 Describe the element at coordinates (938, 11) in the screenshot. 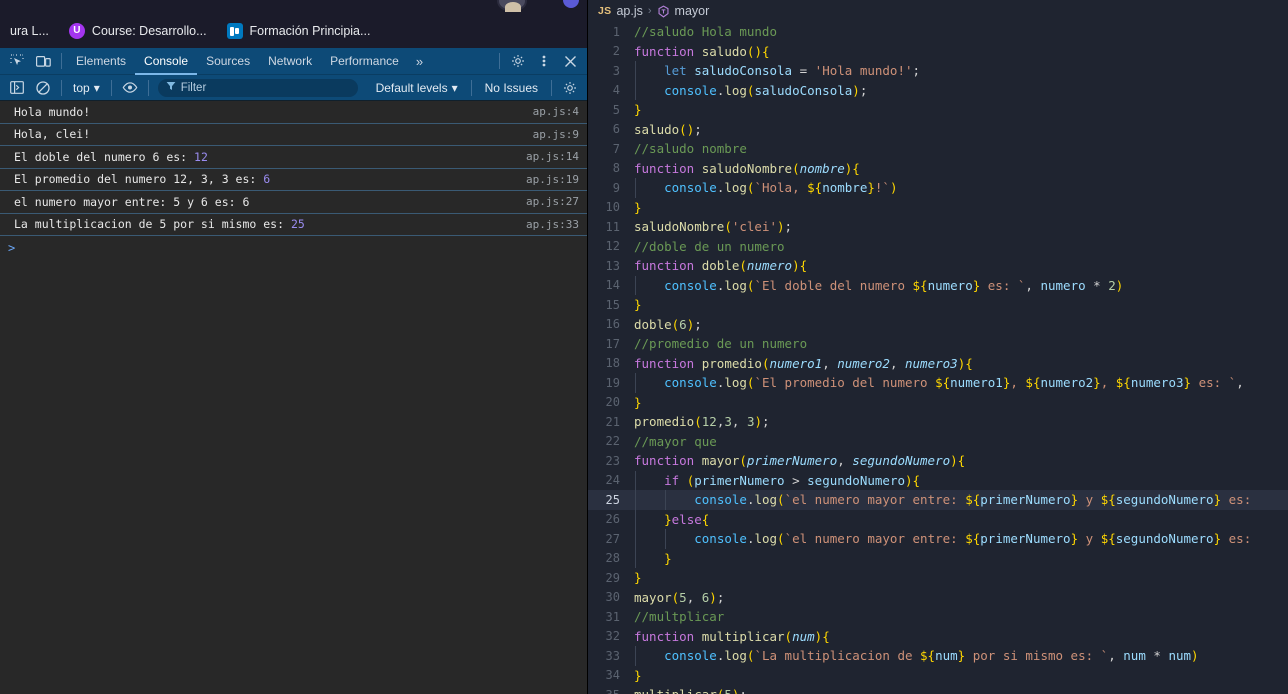

I see `breadcrumb: JS ap.js › mayor` at that location.